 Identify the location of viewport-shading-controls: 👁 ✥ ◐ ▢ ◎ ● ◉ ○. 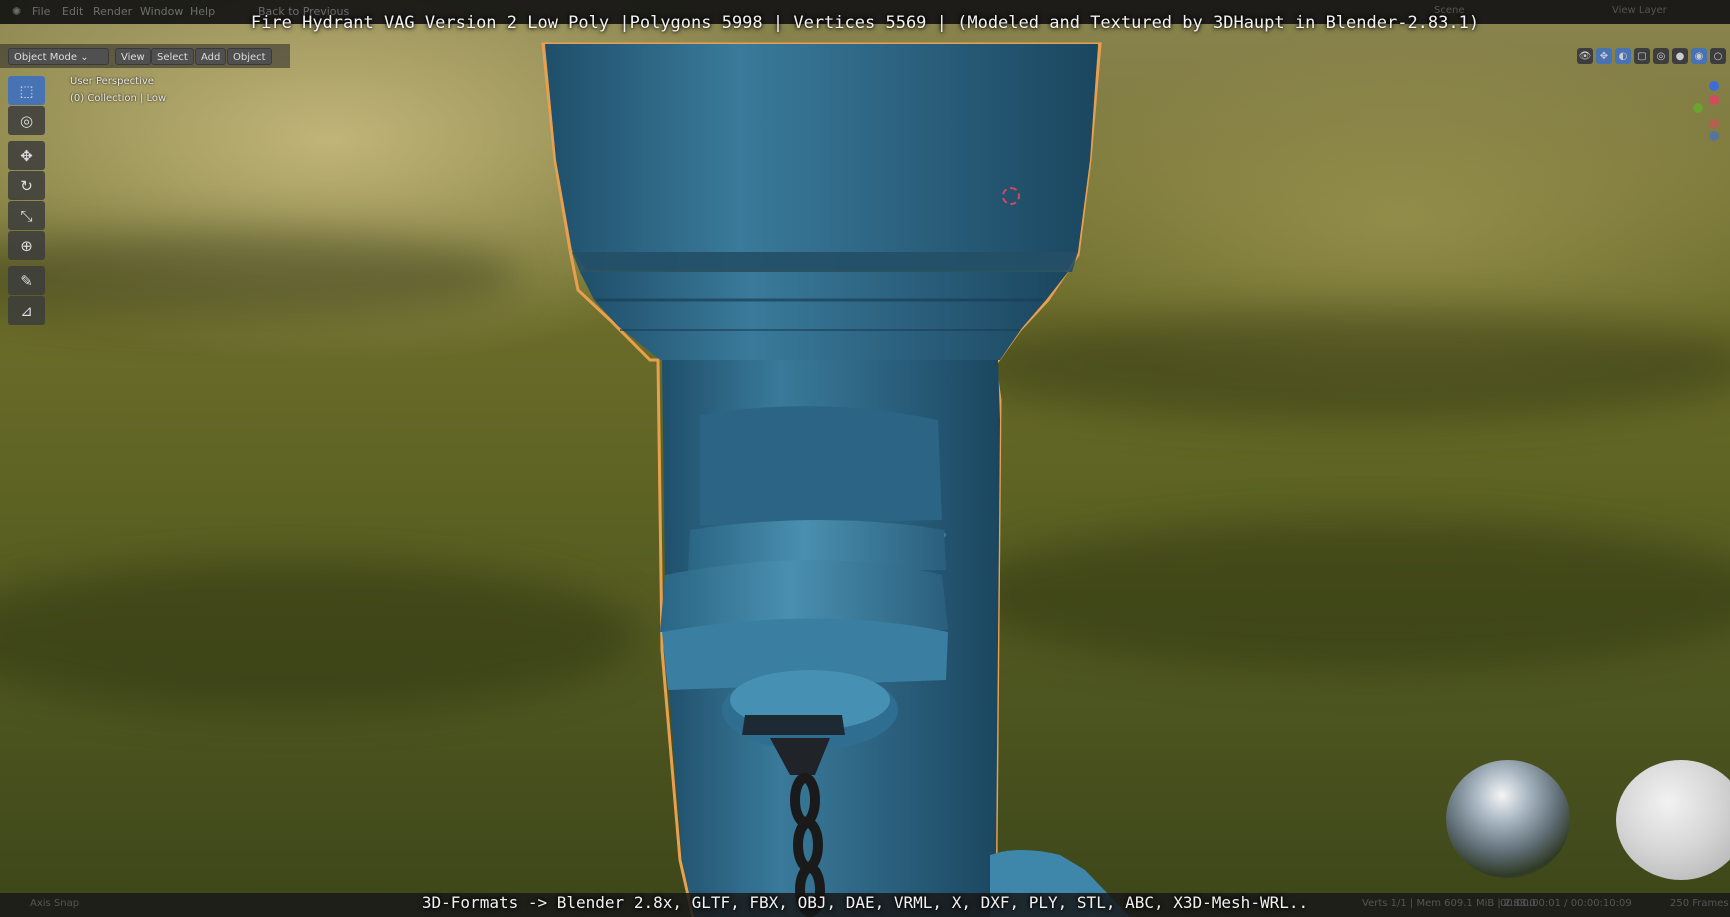
(1651, 56).